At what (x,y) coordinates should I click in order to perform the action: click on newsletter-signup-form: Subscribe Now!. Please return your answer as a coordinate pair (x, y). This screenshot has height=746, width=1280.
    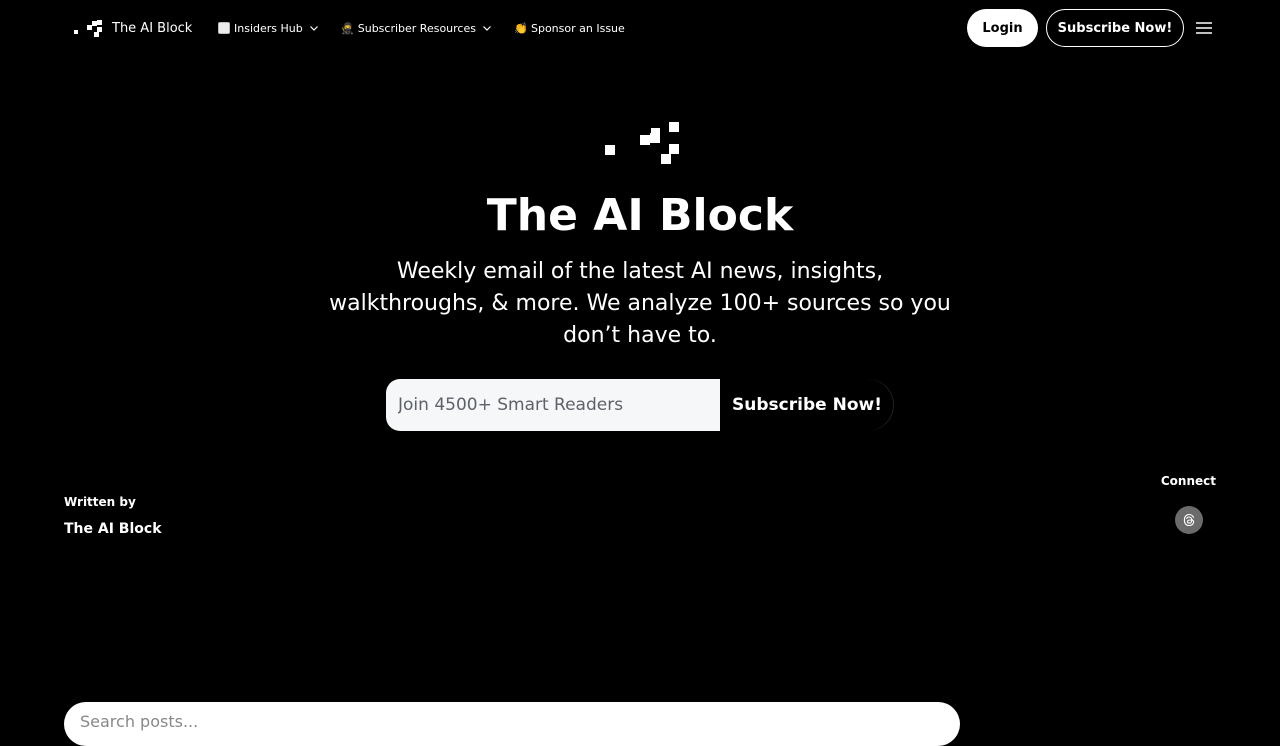
    Looking at the image, I should click on (640, 405).